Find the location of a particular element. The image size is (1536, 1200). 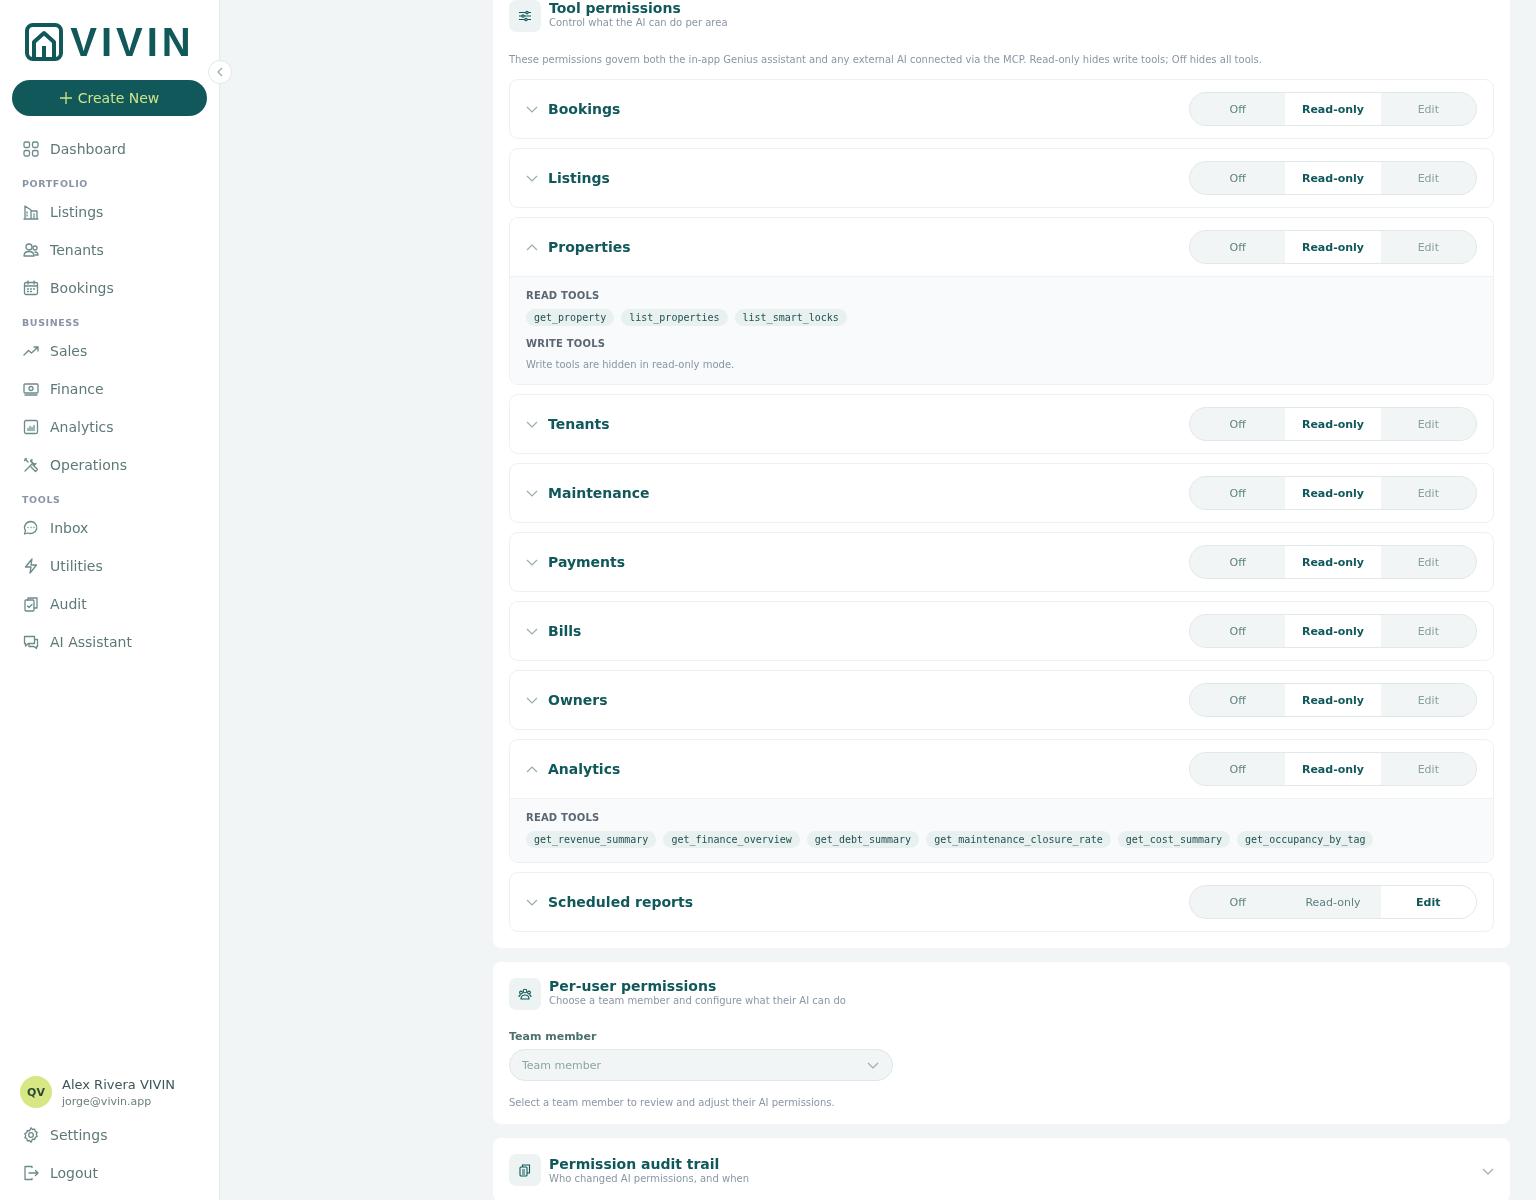

sidebar-item: Operations is located at coordinates (109, 465).